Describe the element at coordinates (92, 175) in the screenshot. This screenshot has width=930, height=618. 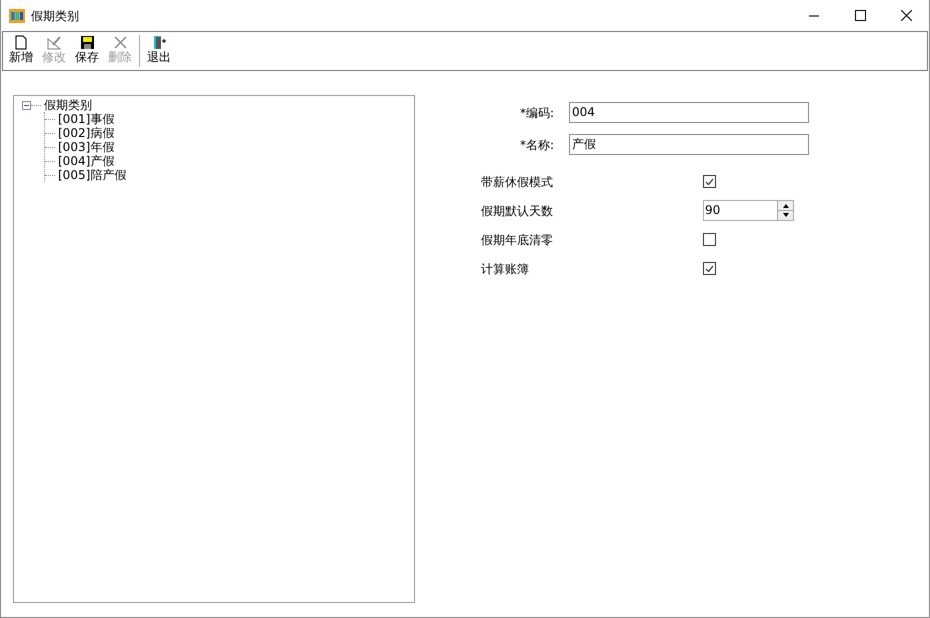
I see `tree-item: [005]陪产假` at that location.